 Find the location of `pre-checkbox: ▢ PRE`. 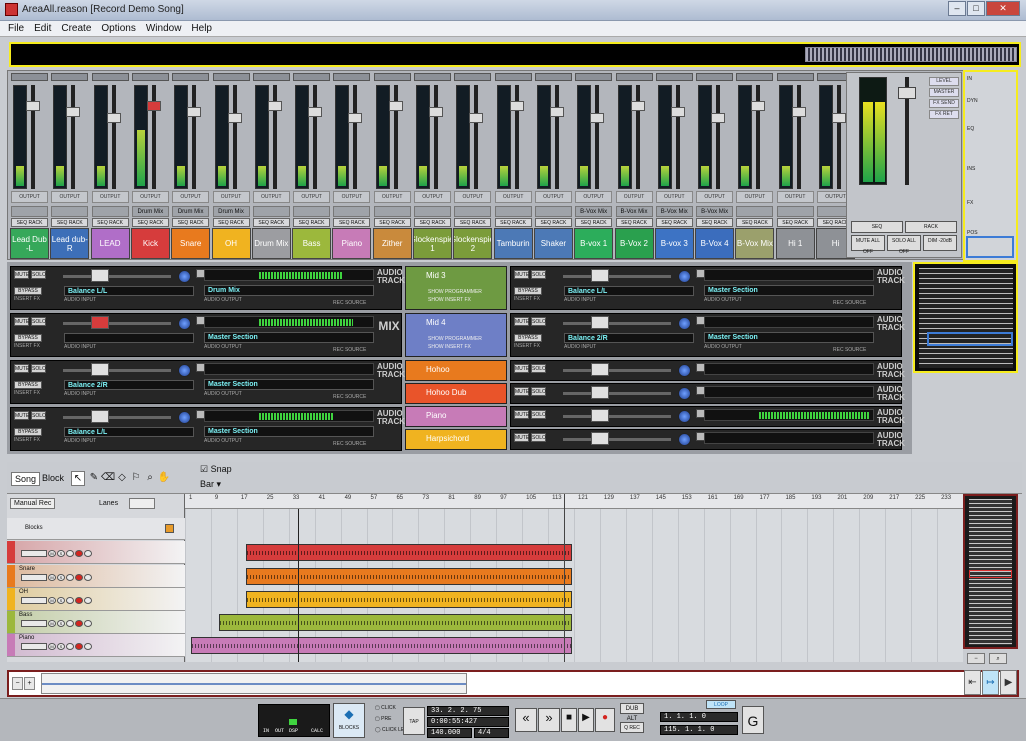

pre-checkbox: ▢ PRE is located at coordinates (383, 719).